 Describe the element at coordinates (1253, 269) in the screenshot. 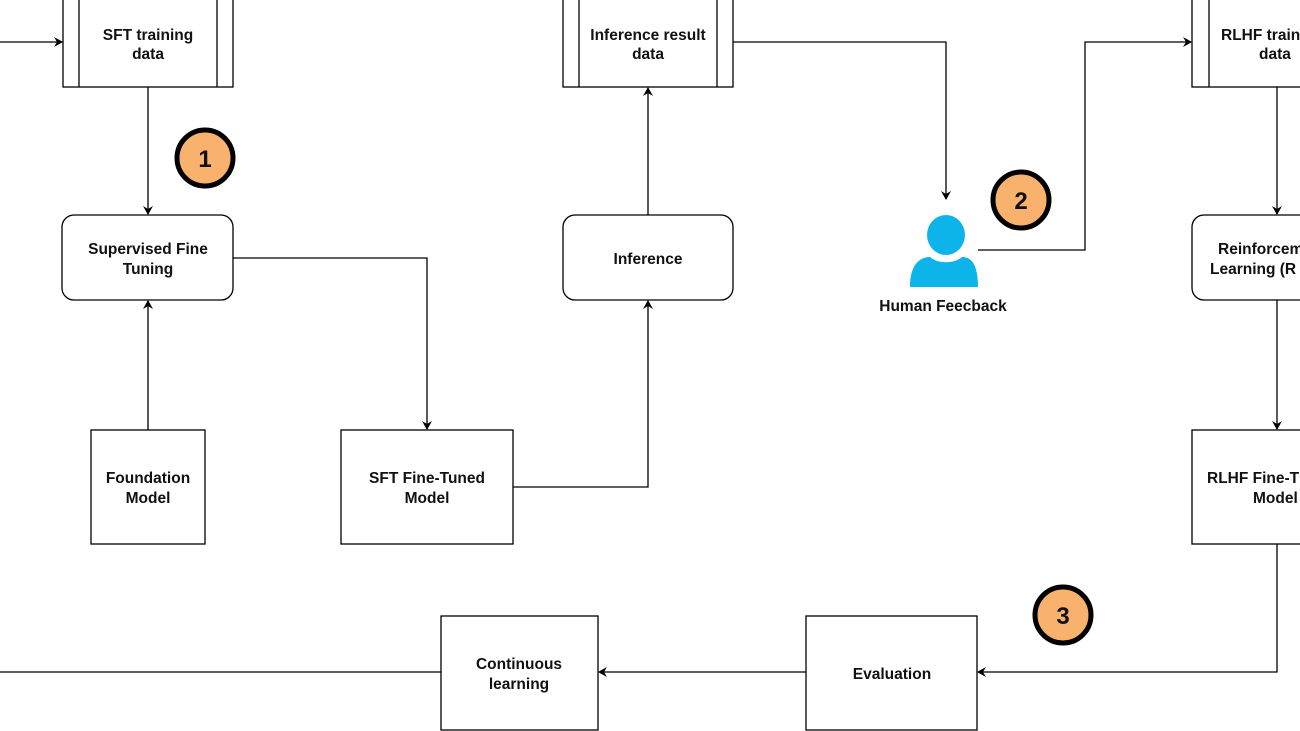

I see `node-label: Learning (R` at that location.